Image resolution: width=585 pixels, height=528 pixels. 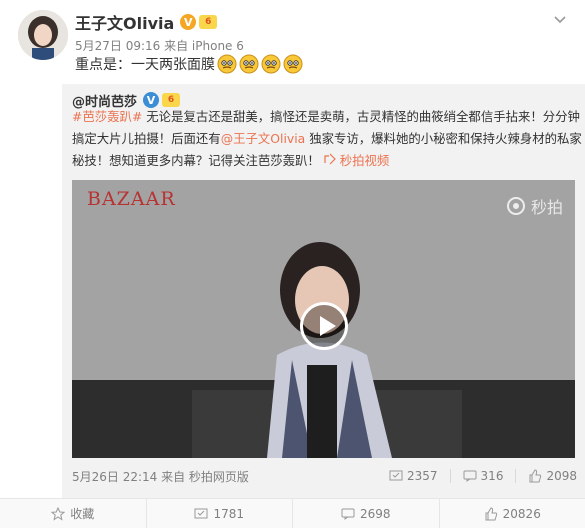 I want to click on like-button: 20826, so click(x=511, y=513).